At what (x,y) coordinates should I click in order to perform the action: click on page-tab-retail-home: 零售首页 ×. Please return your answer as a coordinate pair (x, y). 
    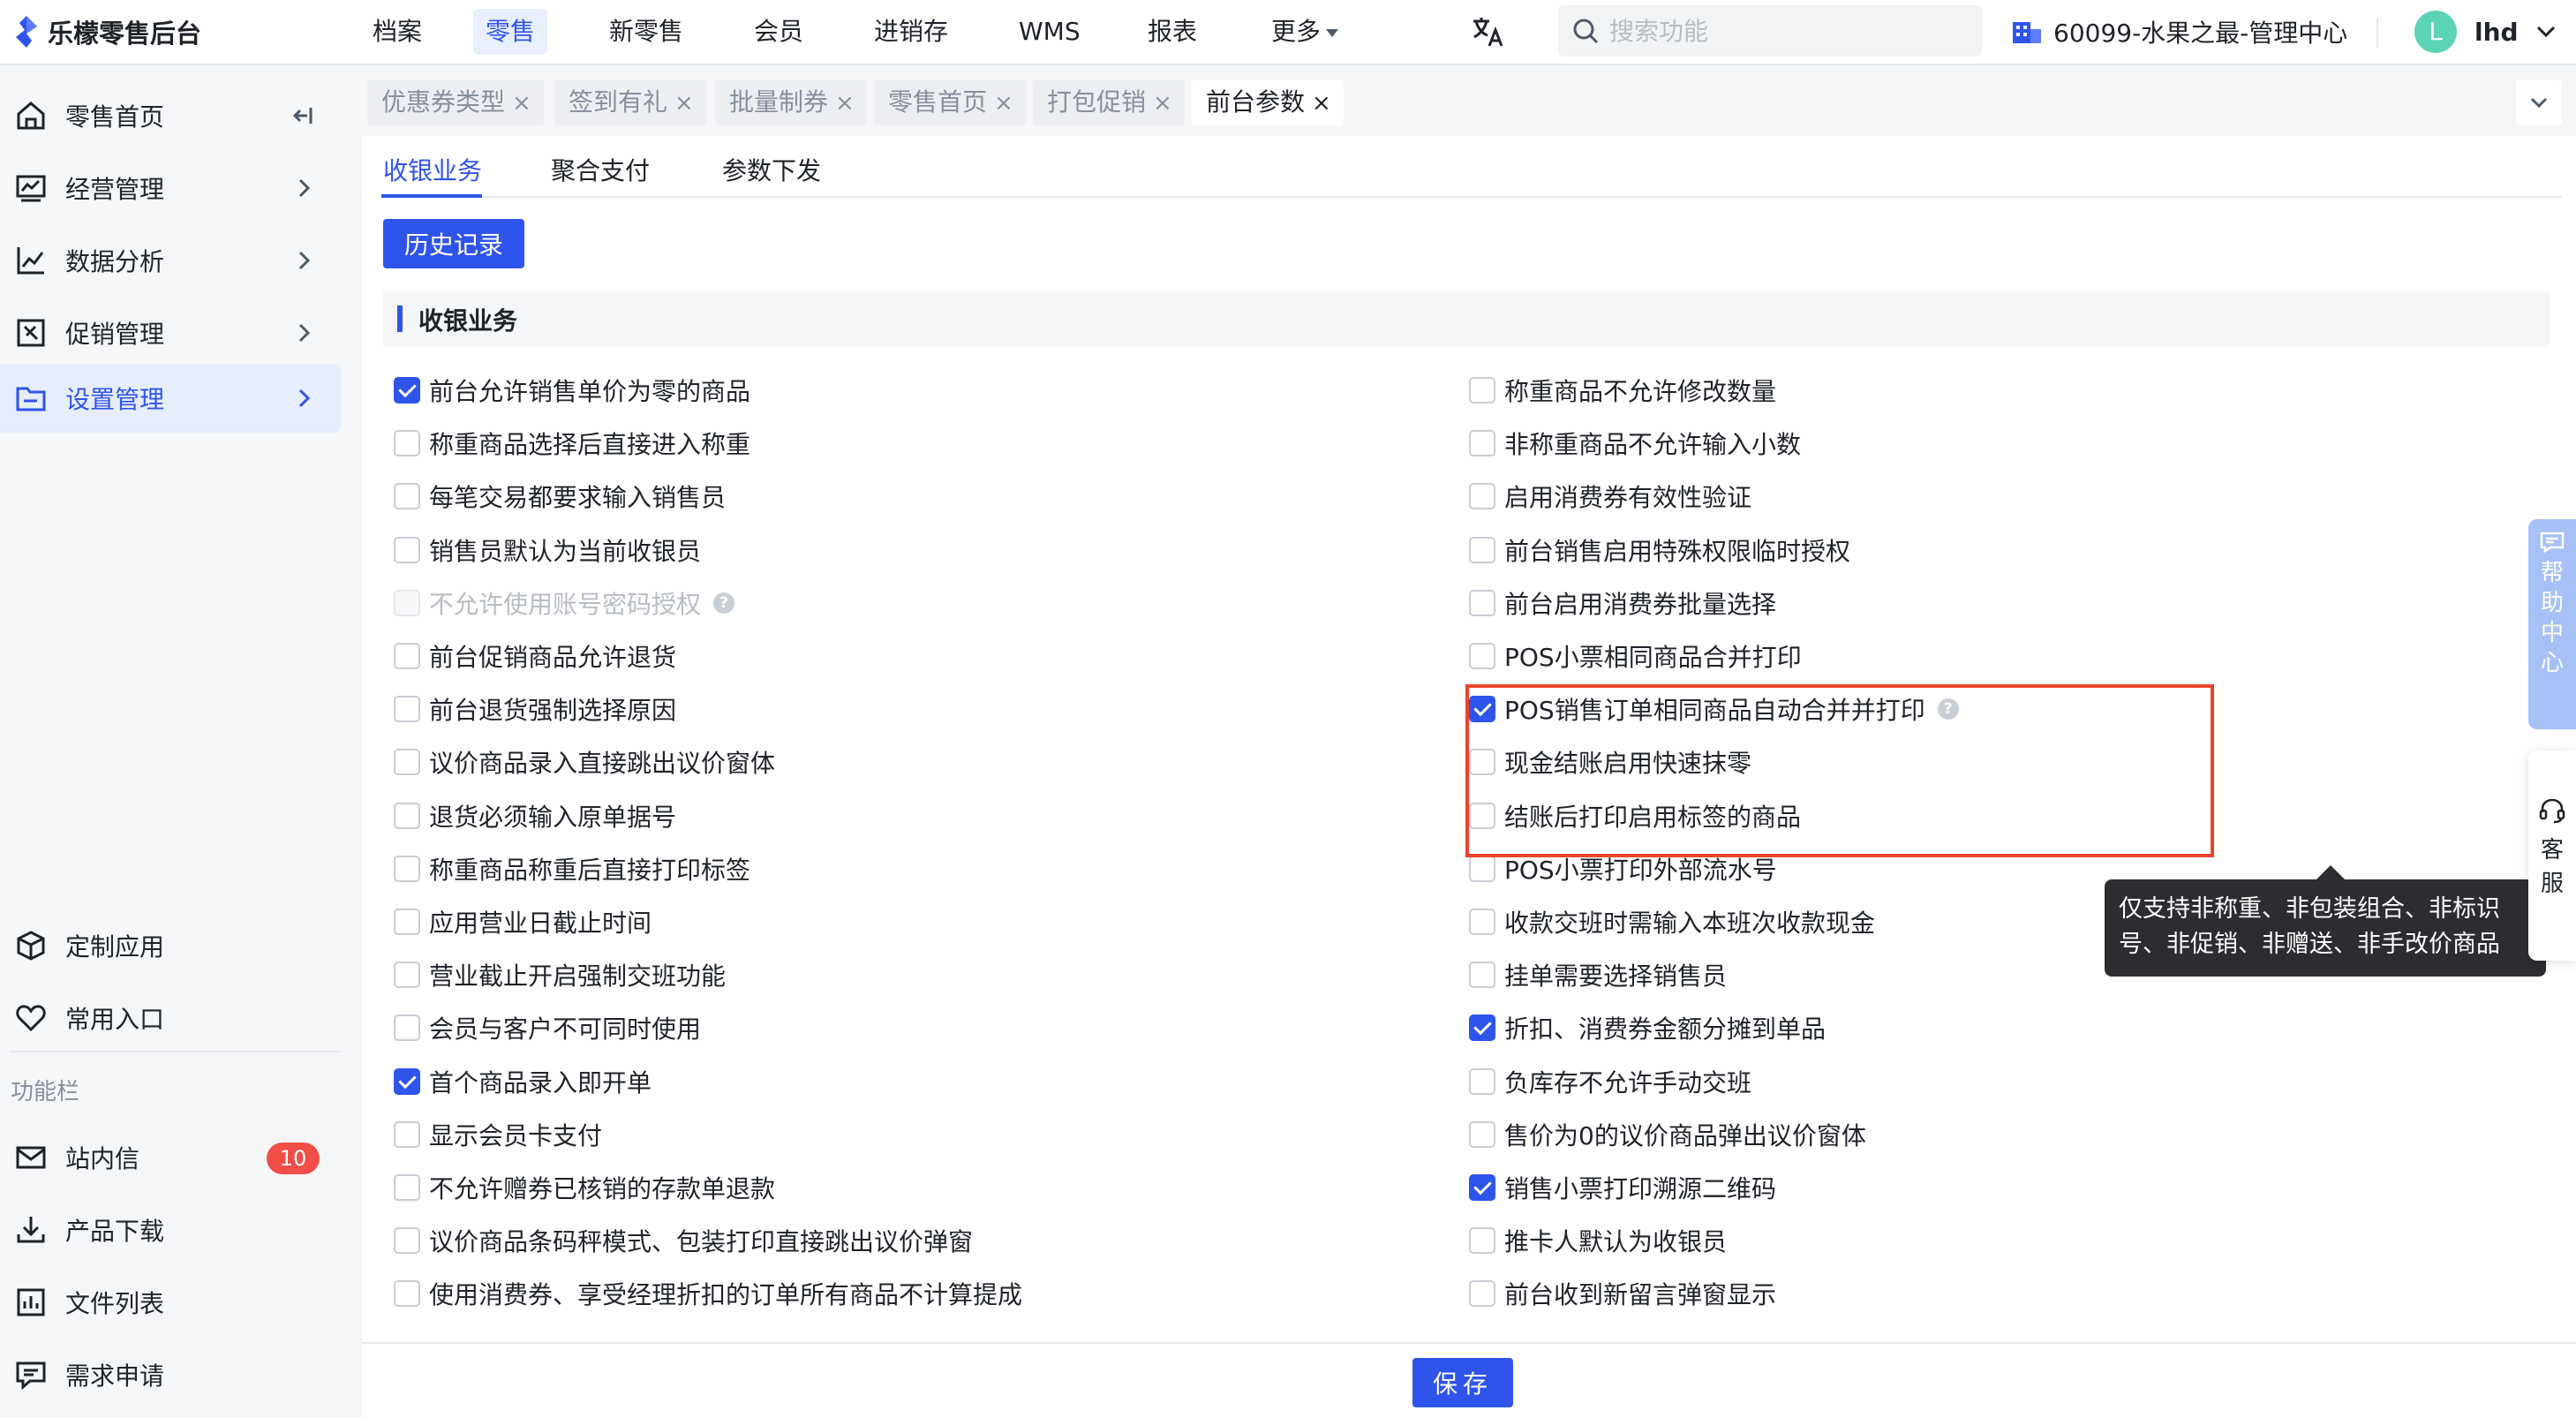
    Looking at the image, I should click on (950, 102).